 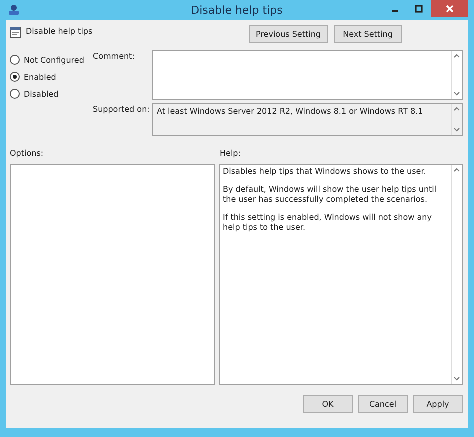 What do you see at coordinates (14, 10) in the screenshot?
I see `app-icon` at bounding box center [14, 10].